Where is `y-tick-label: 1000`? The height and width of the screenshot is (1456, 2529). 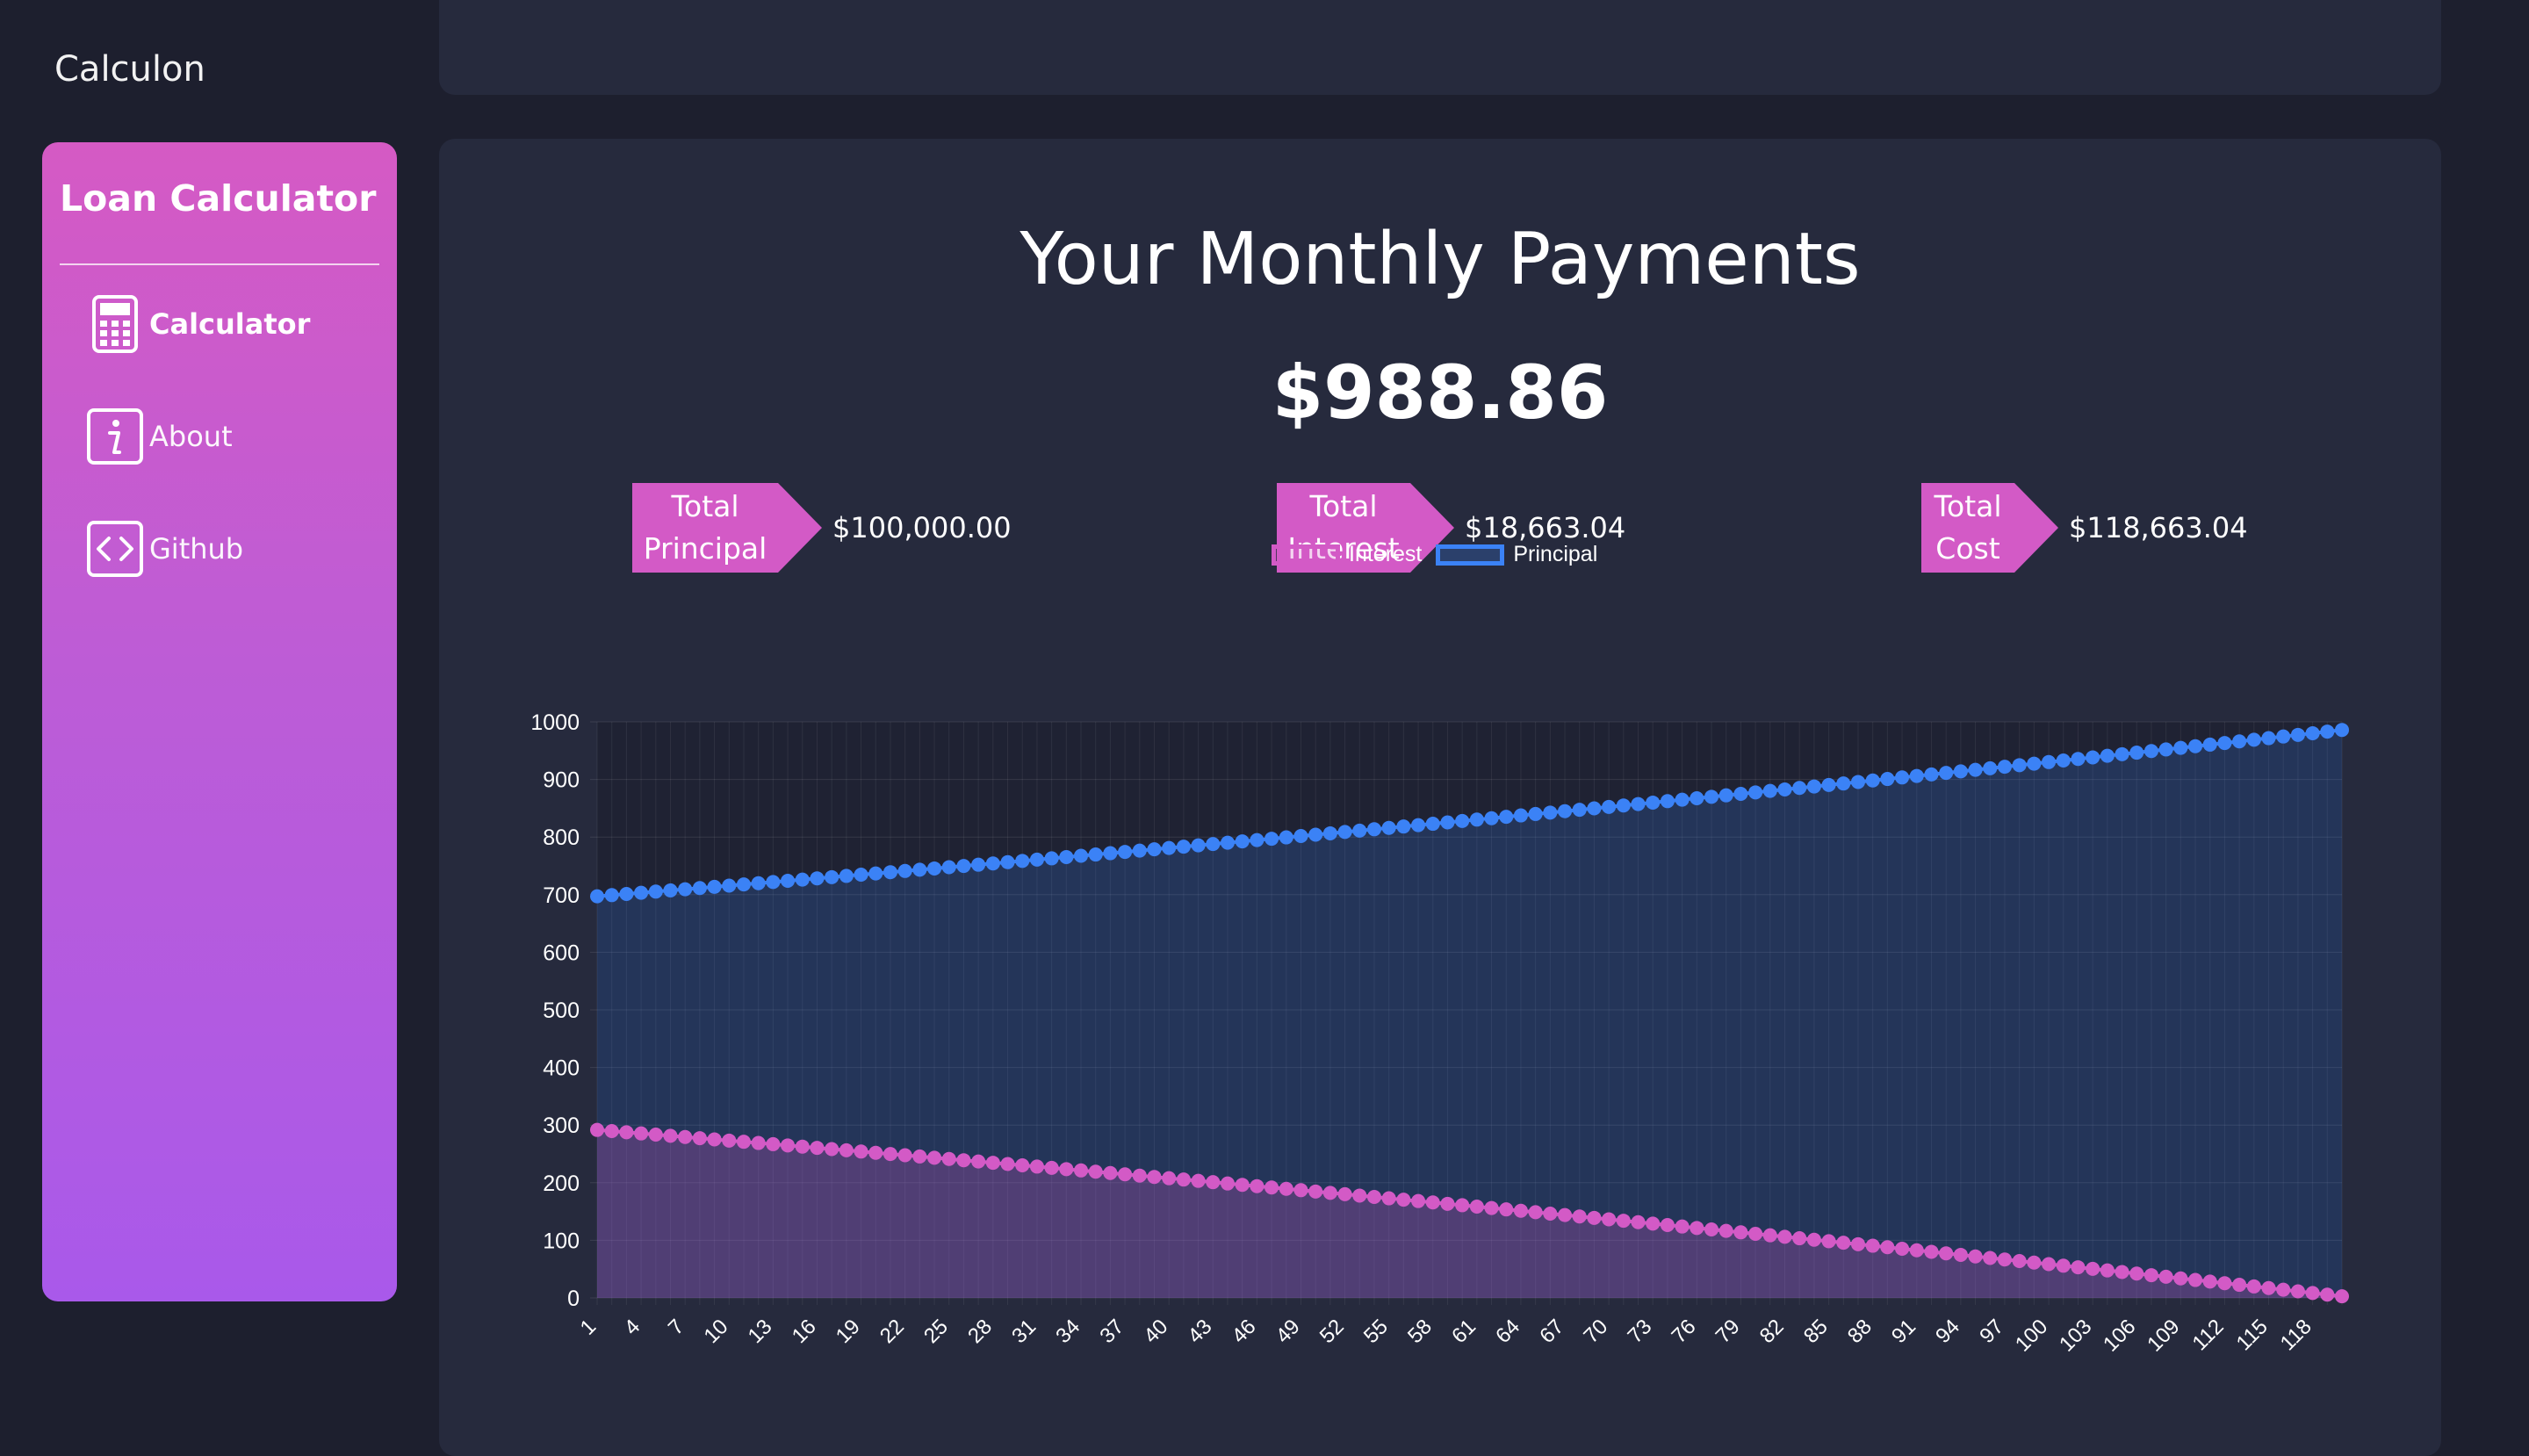 y-tick-label: 1000 is located at coordinates (555, 722).